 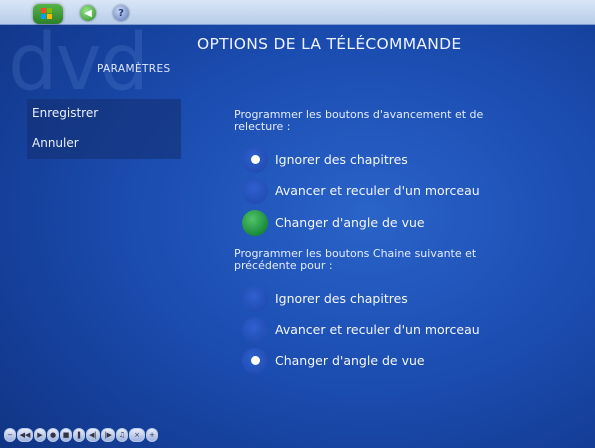 What do you see at coordinates (152, 435) in the screenshot?
I see `plus-icon: +` at bounding box center [152, 435].